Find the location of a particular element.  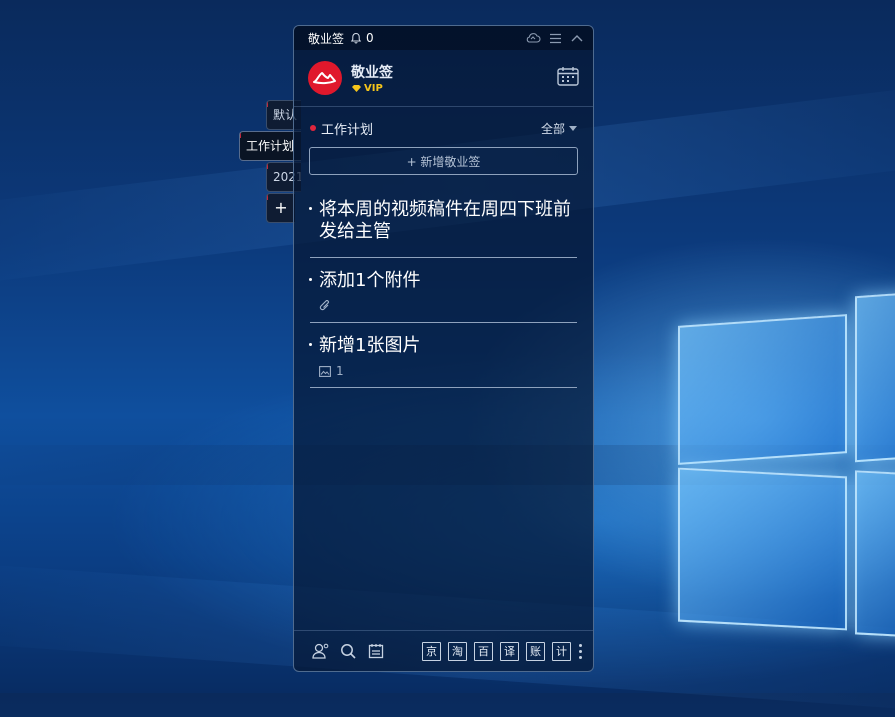

widget-title-bar: 敬业签 0 is located at coordinates (443, 38).